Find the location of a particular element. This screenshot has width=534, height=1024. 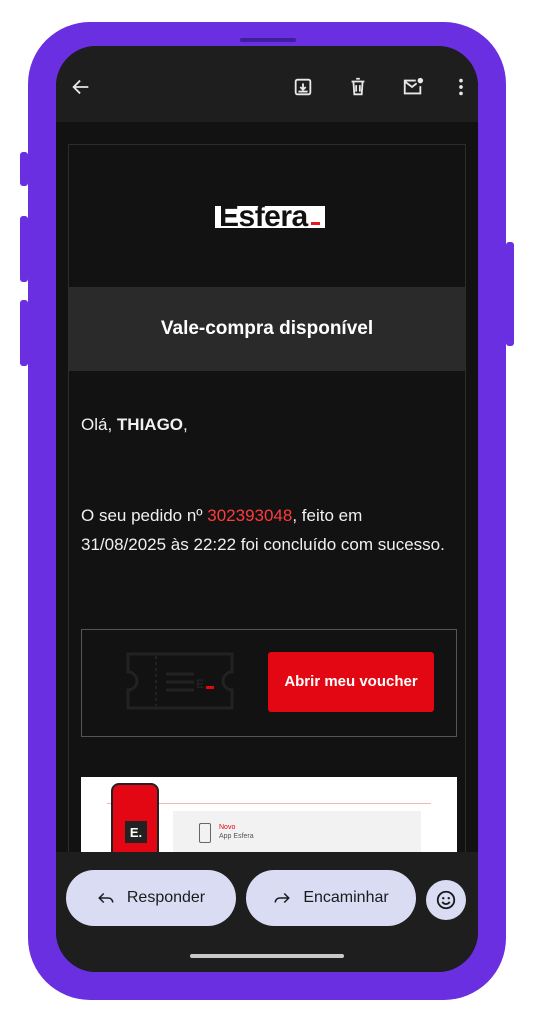

reply-action-bar: Responder Encaminhar is located at coordinates (267, 912).